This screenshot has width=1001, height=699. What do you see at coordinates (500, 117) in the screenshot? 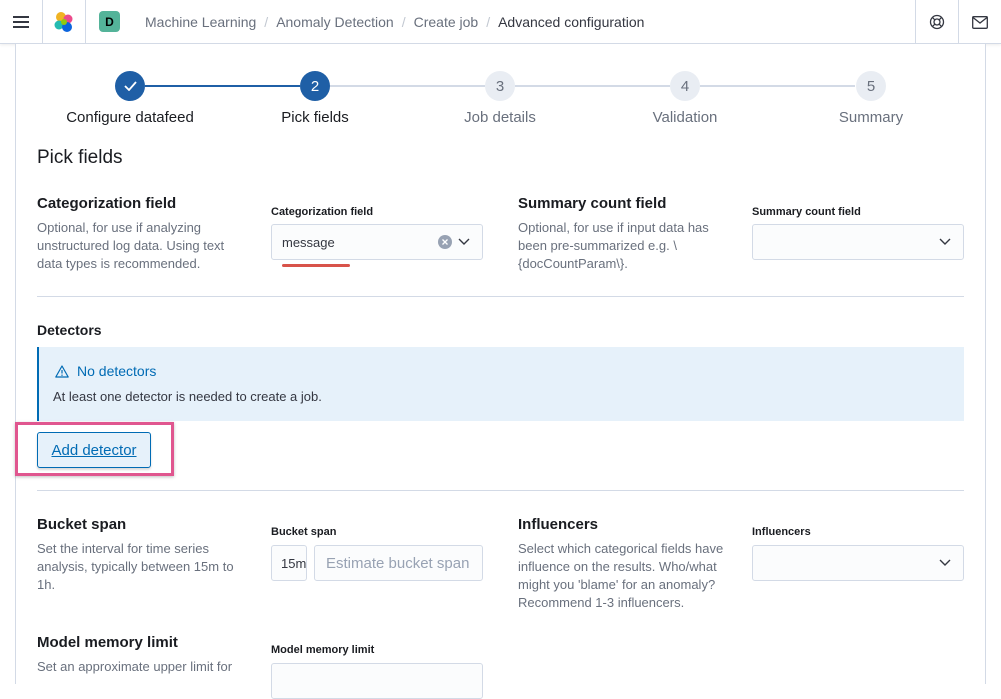
I see `step-label: Job details` at bounding box center [500, 117].